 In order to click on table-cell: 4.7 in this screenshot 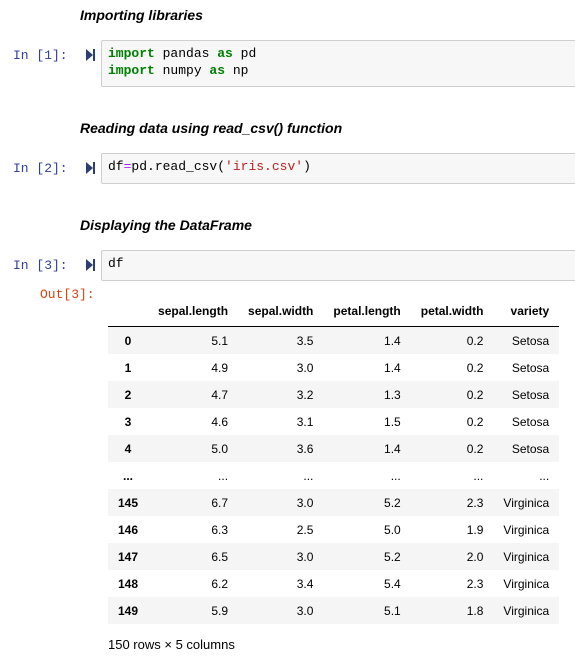, I will do `click(220, 394)`.